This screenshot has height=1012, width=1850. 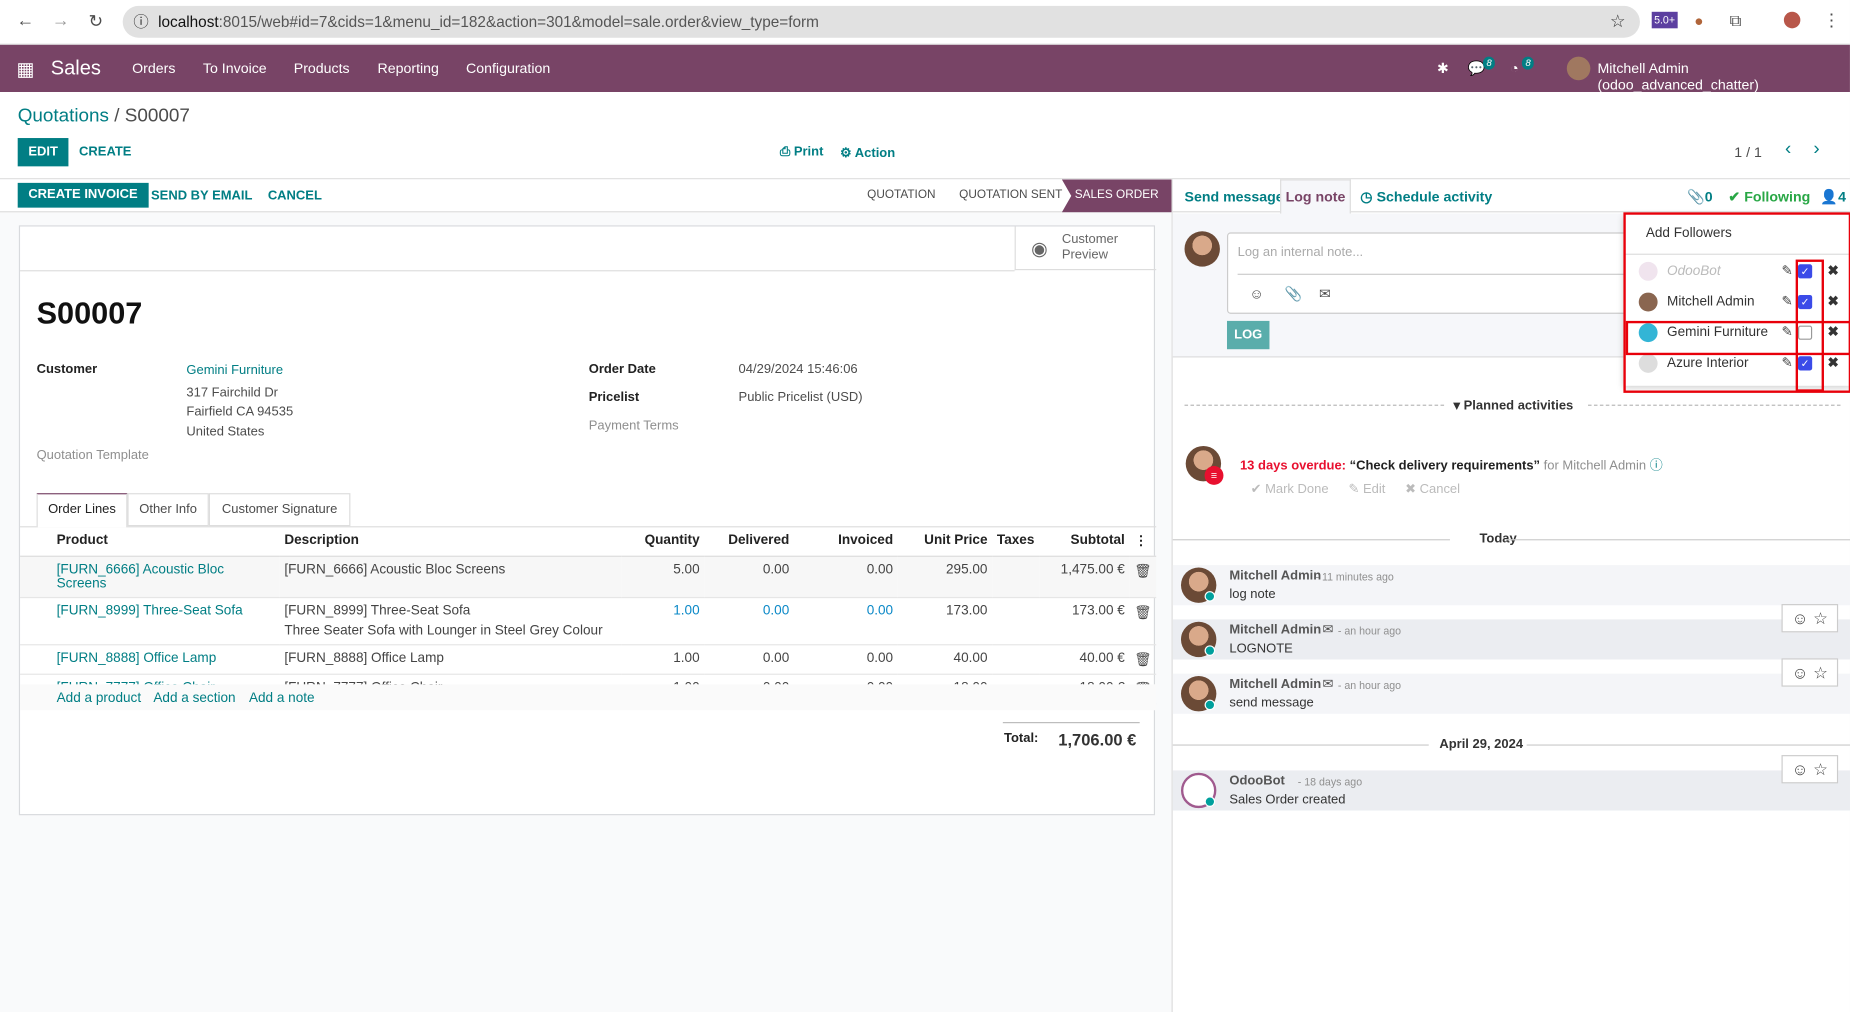 What do you see at coordinates (83, 195) in the screenshot?
I see `create-invoice-button: CREATE INVOICE` at bounding box center [83, 195].